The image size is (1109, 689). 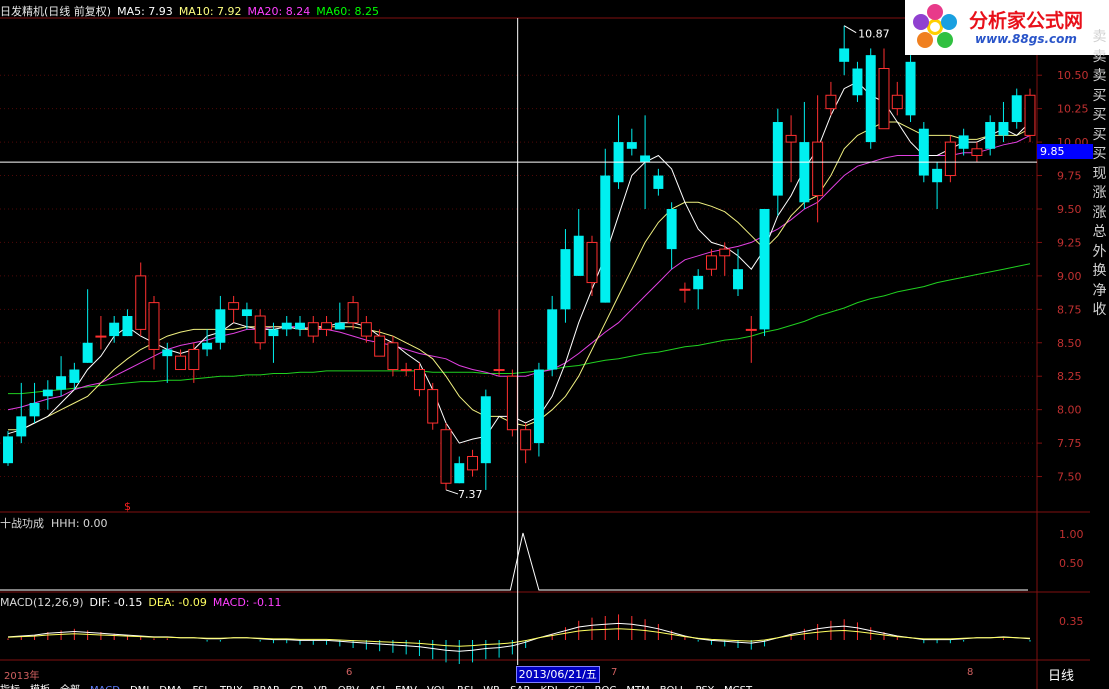 I want to click on tab-trix: TRIX, so click(x=231, y=687).